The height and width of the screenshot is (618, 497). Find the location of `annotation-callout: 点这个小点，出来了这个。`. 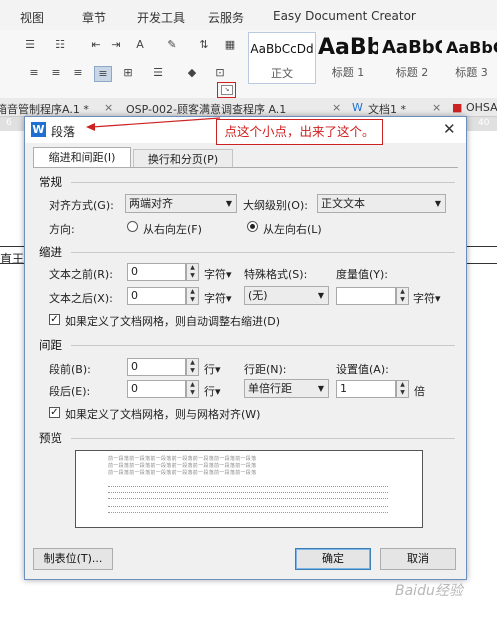

annotation-callout: 点这个小点，出来了这个。 is located at coordinates (299, 132).